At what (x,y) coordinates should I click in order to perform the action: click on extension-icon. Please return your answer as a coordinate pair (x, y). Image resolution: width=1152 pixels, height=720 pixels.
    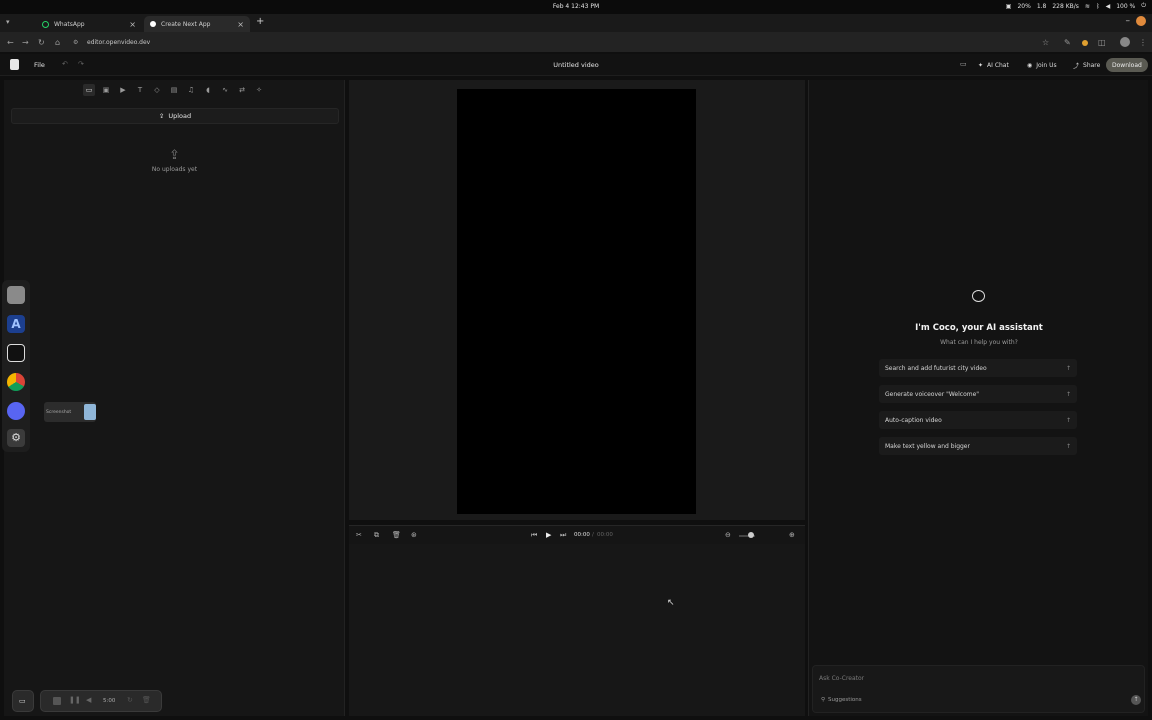
    Looking at the image, I should click on (1085, 43).